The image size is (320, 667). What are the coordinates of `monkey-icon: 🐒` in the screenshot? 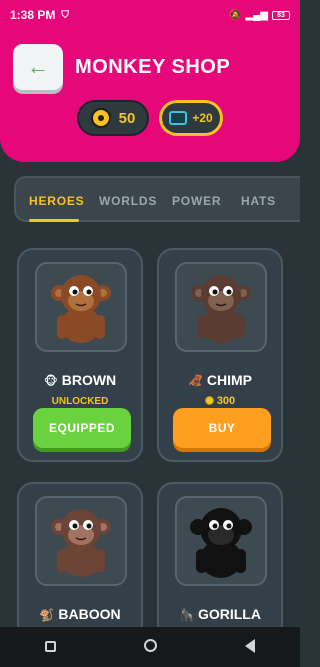 It's located at (47, 615).